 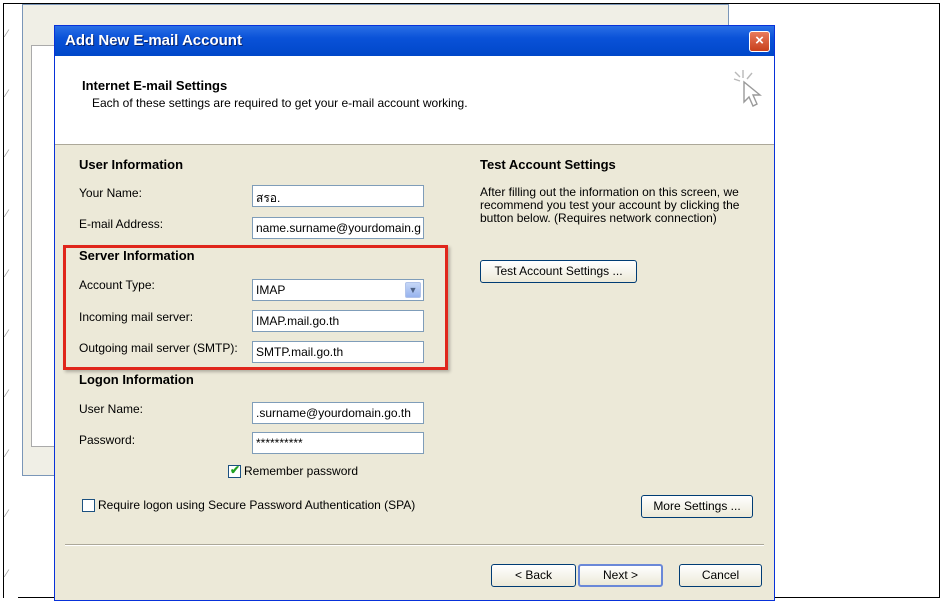 What do you see at coordinates (414, 41) in the screenshot?
I see `title-bar: Add New E-mail Account ×` at bounding box center [414, 41].